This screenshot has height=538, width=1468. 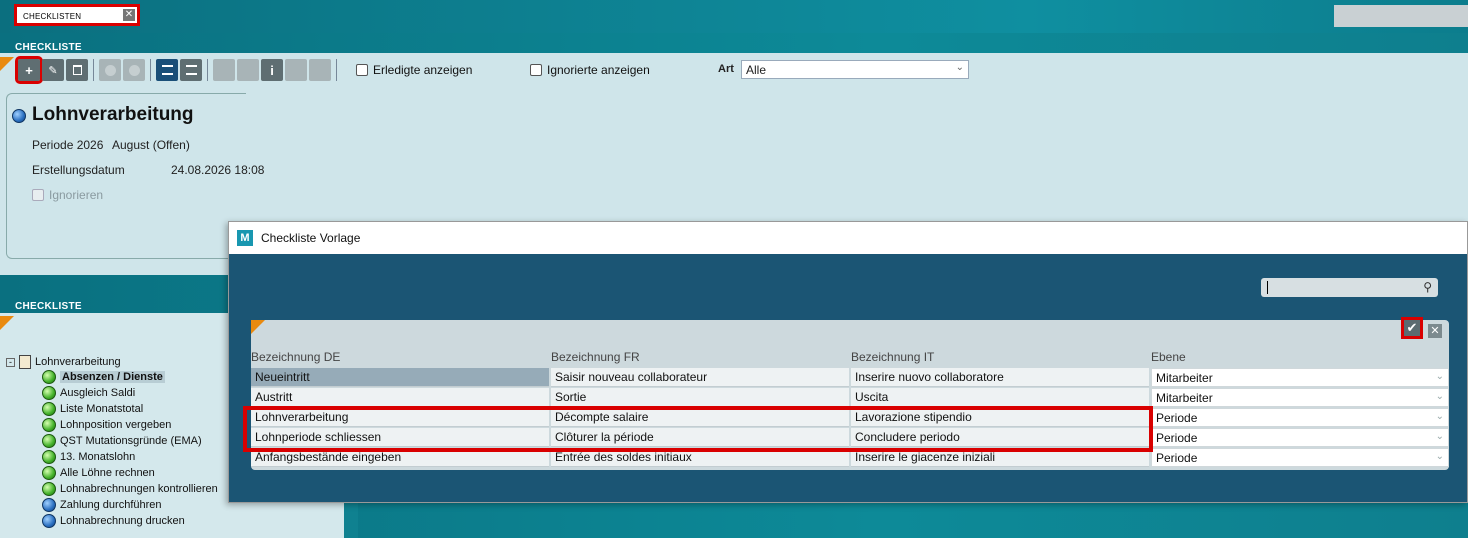 What do you see at coordinates (1168, 357) in the screenshot?
I see `col-header-ebene: Ebene` at bounding box center [1168, 357].